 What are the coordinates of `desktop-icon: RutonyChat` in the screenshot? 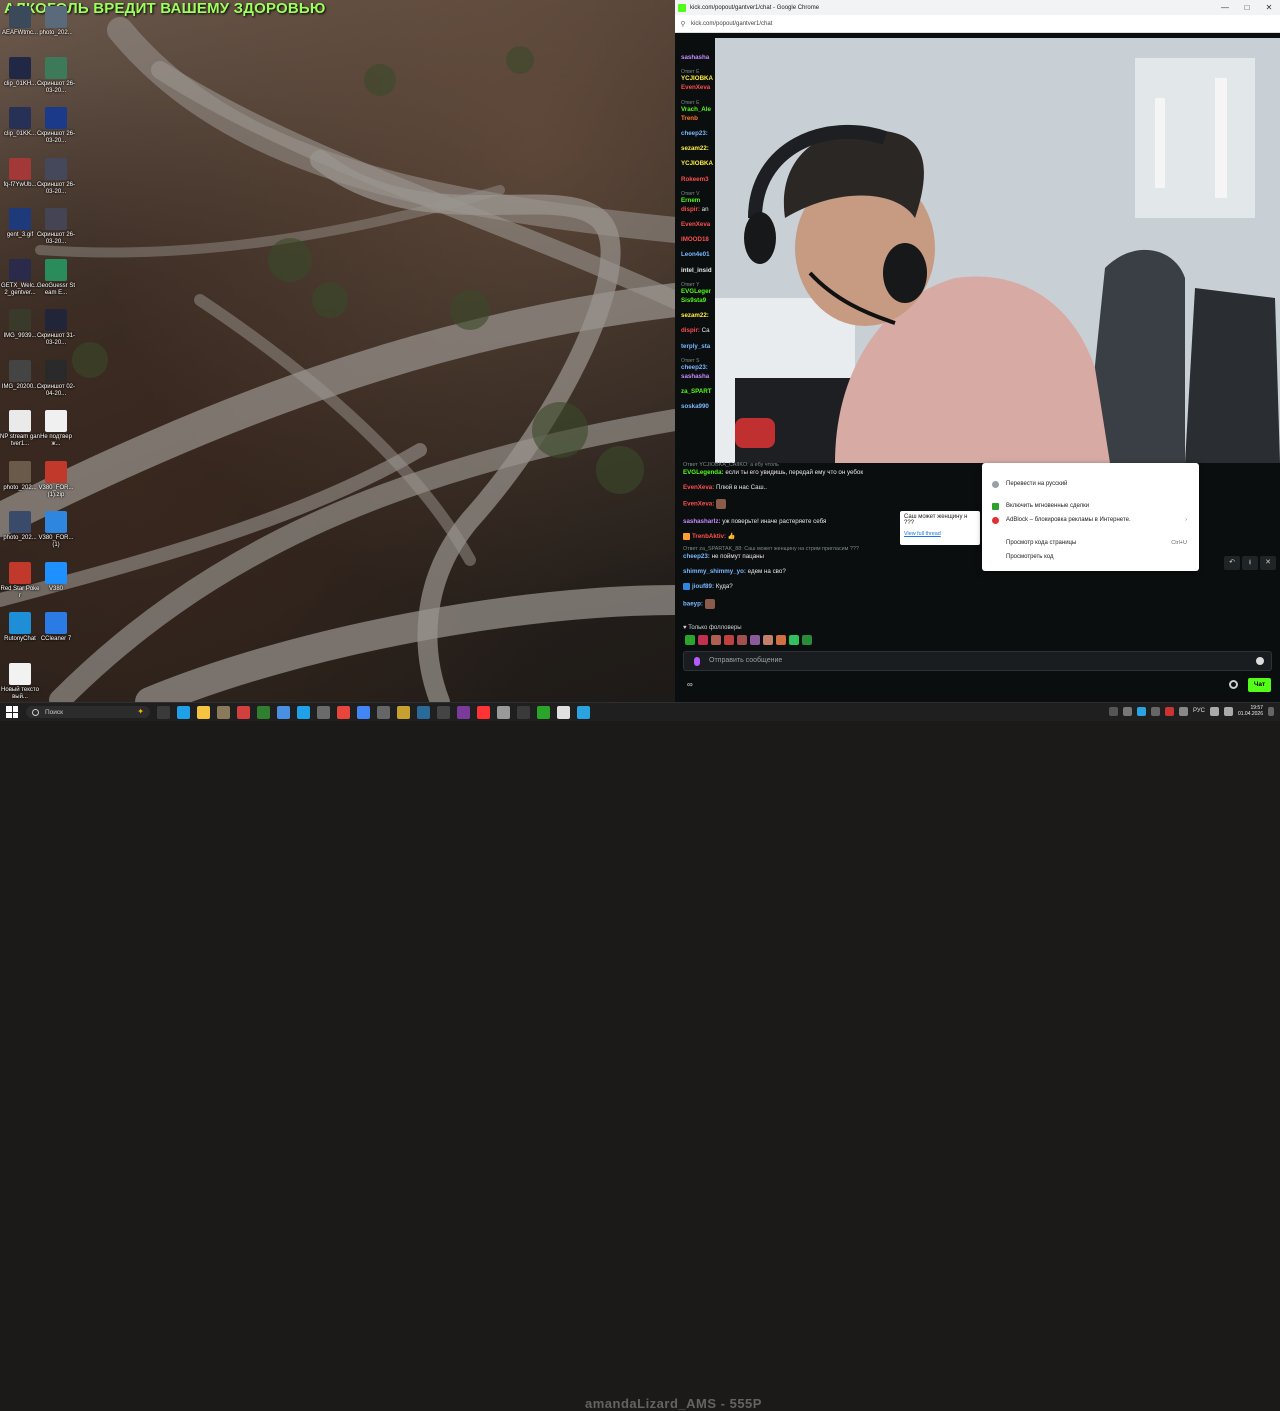 It's located at (20, 627).